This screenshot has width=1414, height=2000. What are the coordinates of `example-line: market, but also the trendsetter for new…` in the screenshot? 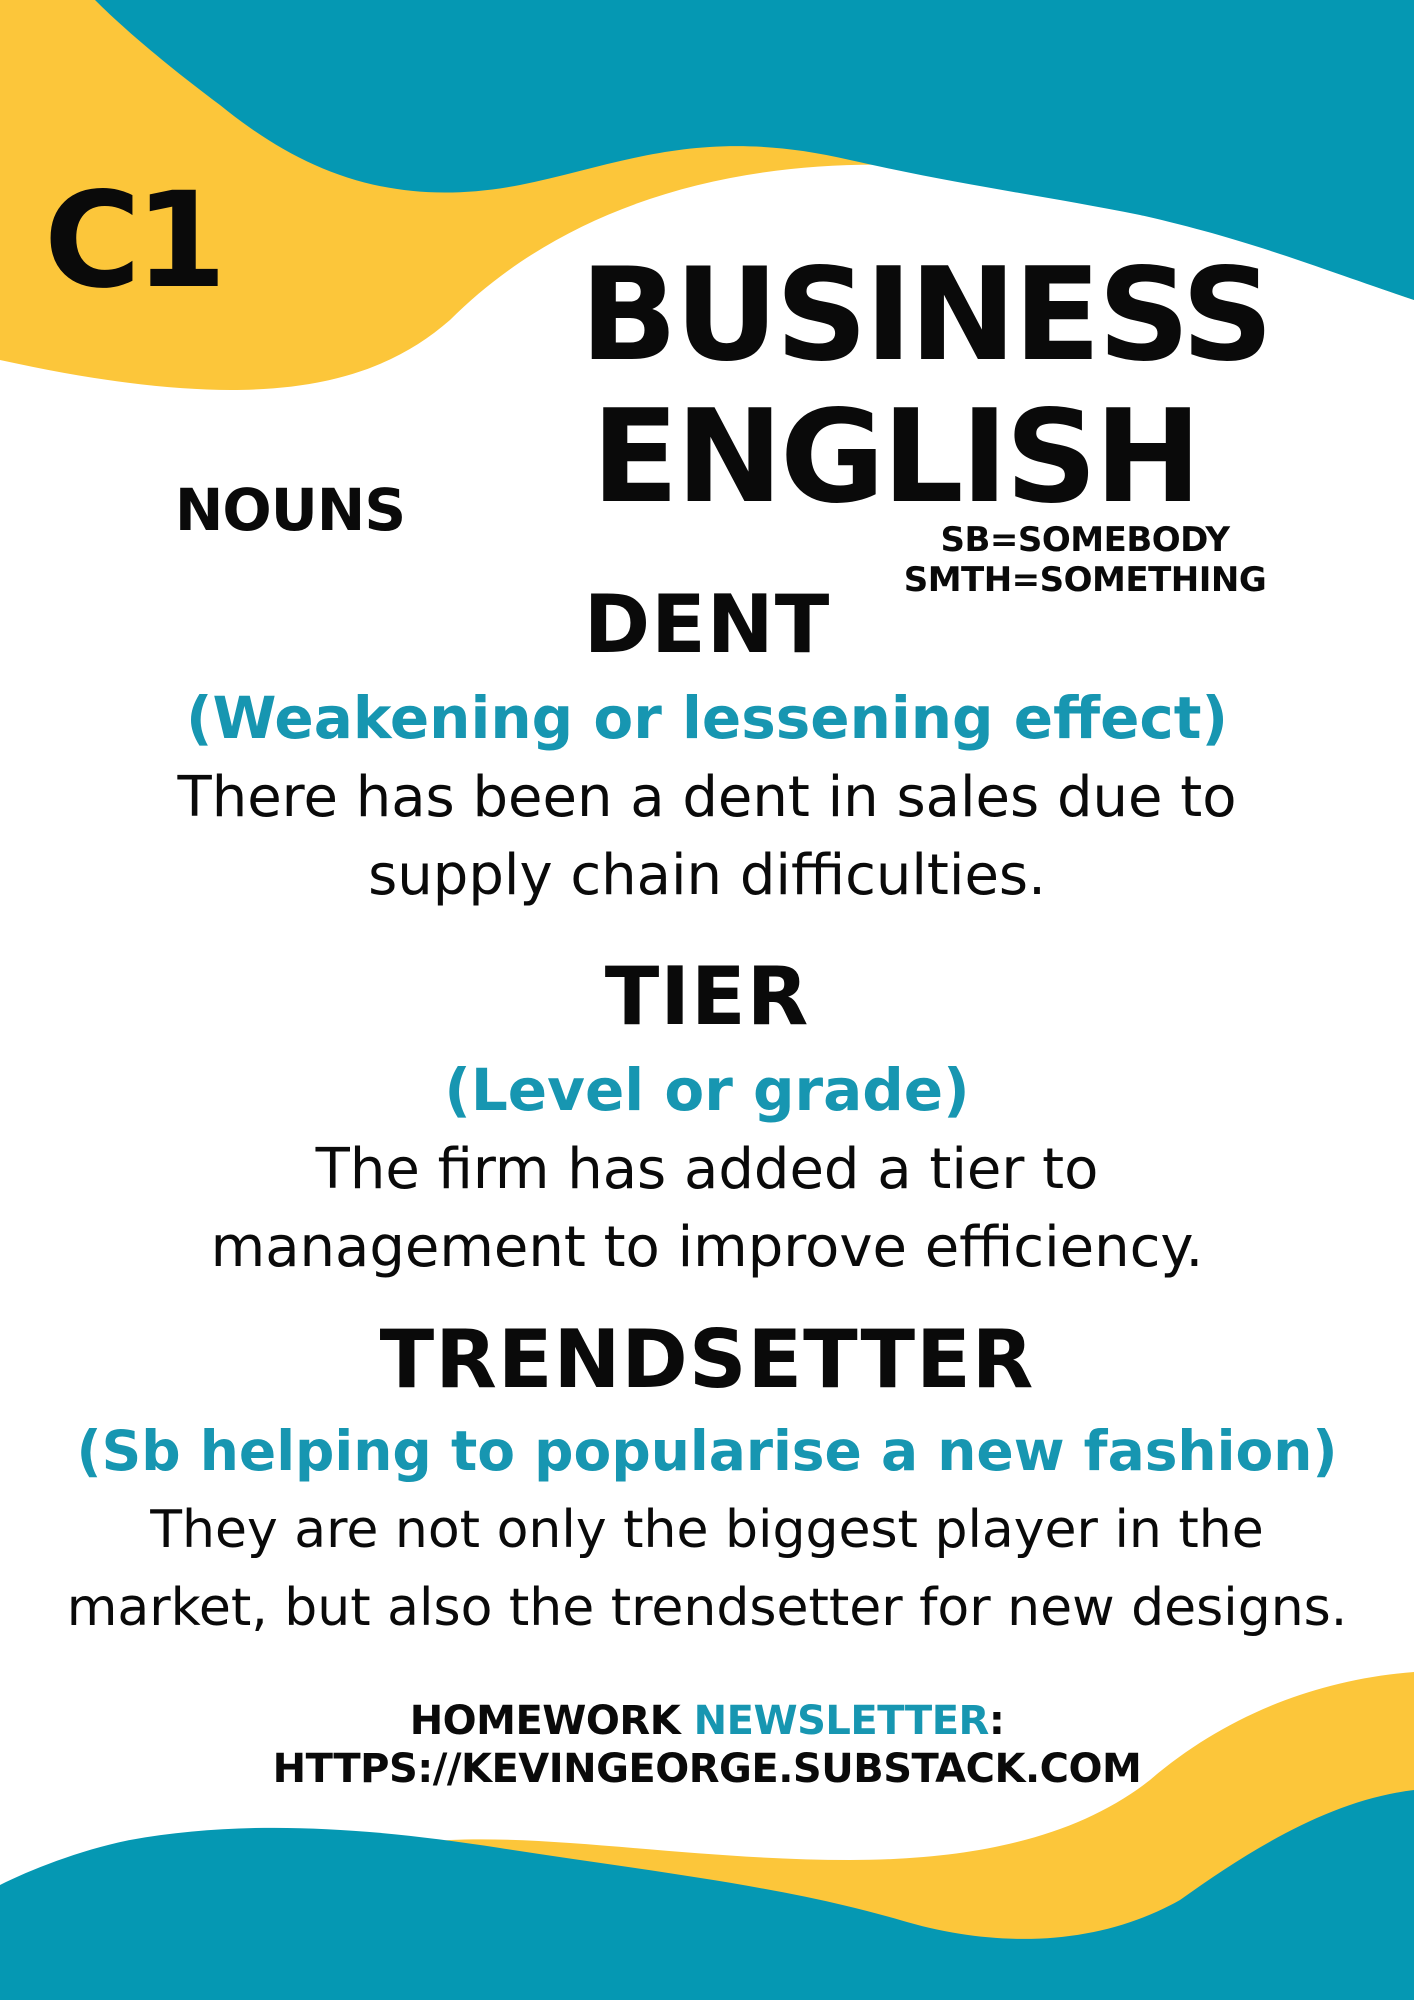 It's located at (707, 1608).